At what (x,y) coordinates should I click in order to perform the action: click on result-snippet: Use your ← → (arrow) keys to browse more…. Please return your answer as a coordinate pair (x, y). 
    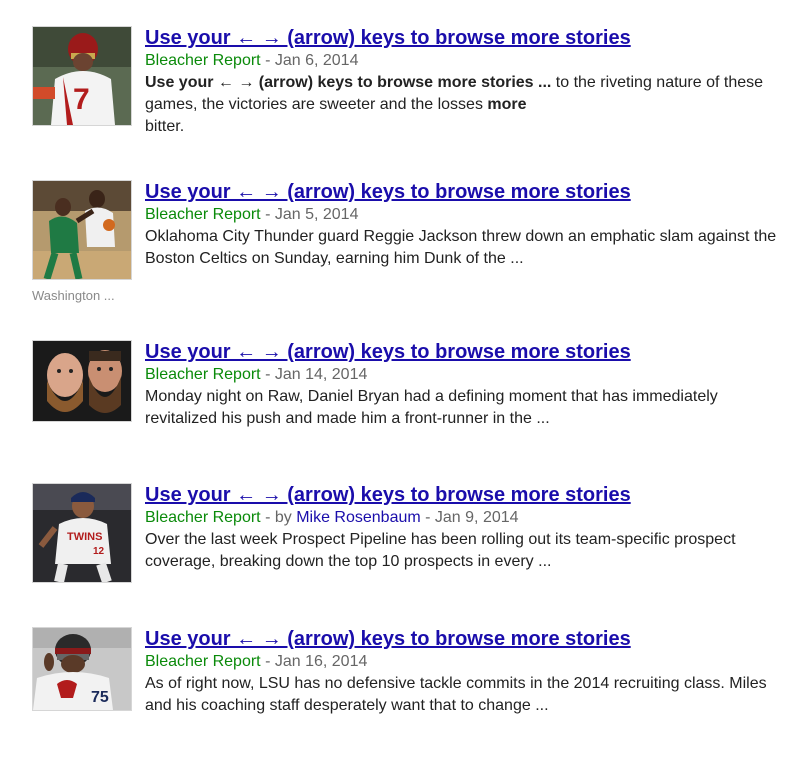
    Looking at the image, I should click on (465, 105).